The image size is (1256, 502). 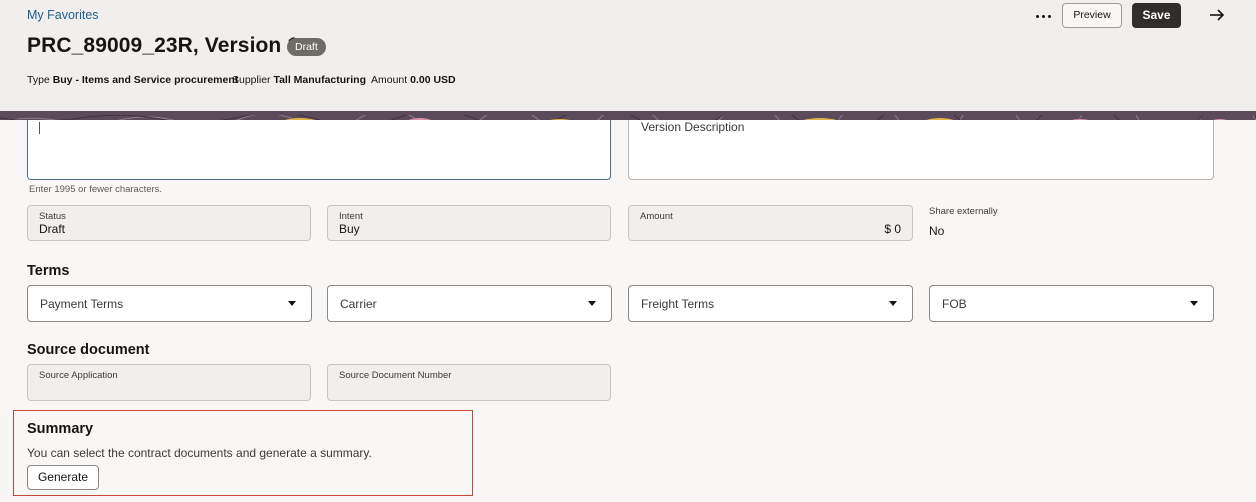 I want to click on type-label: Type, so click(x=38, y=80).